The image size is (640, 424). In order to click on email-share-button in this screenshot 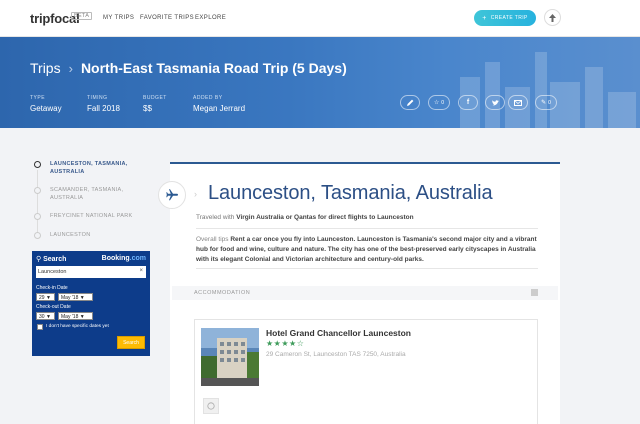, I will do `click(518, 102)`.